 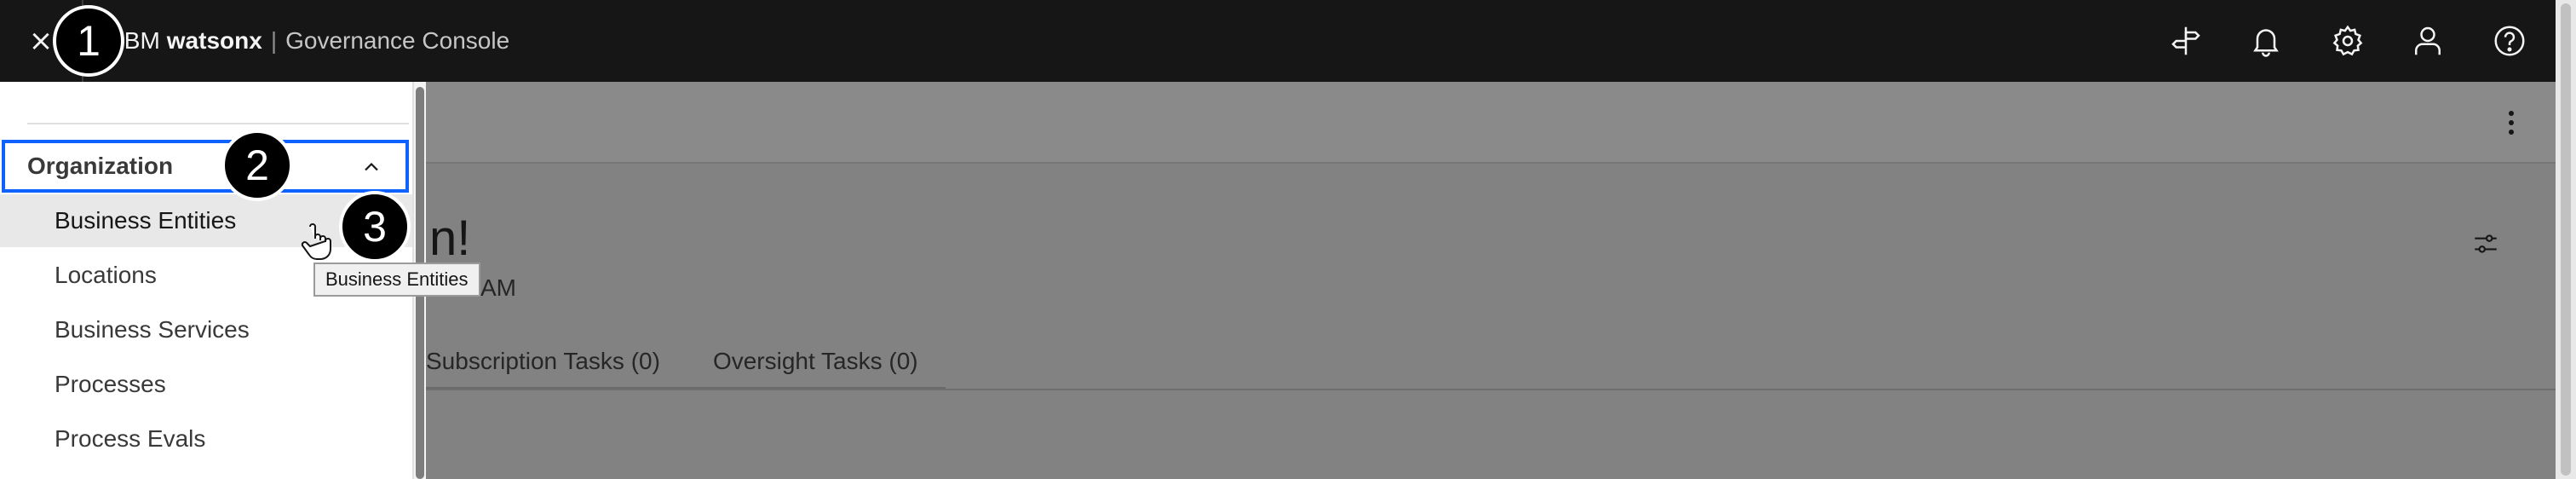 I want to click on page-scrollbar, so click(x=2566, y=239).